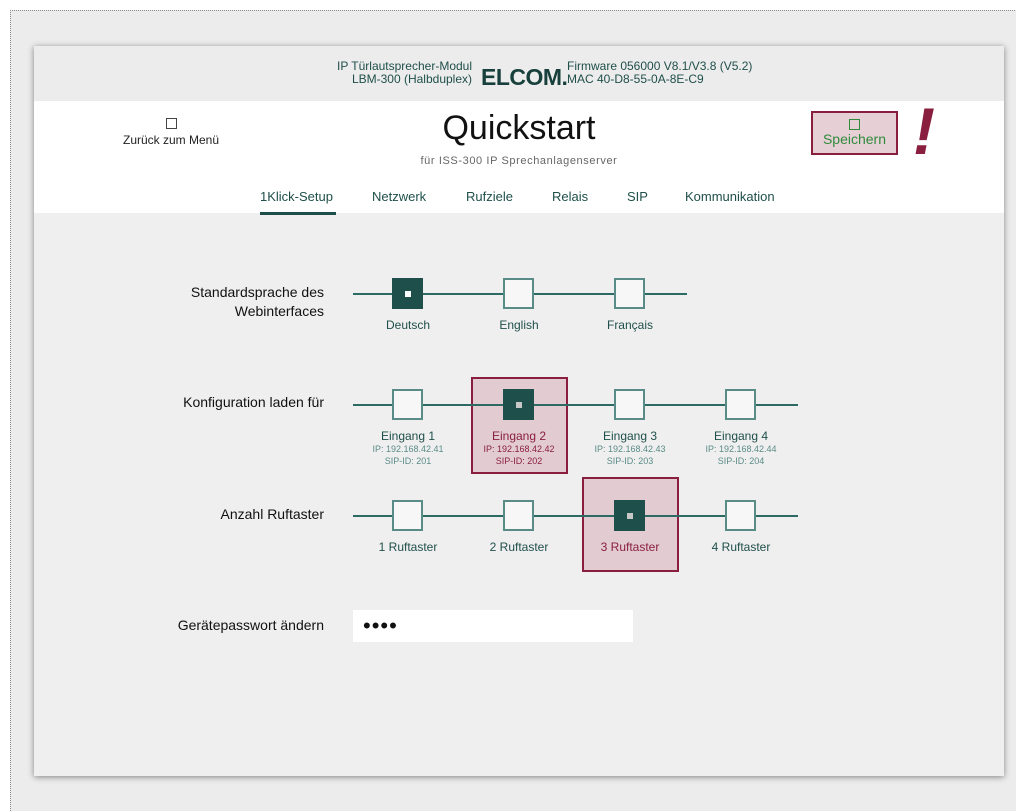  I want to click on language-label: Standardsprache des Webinterfaces, so click(179, 302).